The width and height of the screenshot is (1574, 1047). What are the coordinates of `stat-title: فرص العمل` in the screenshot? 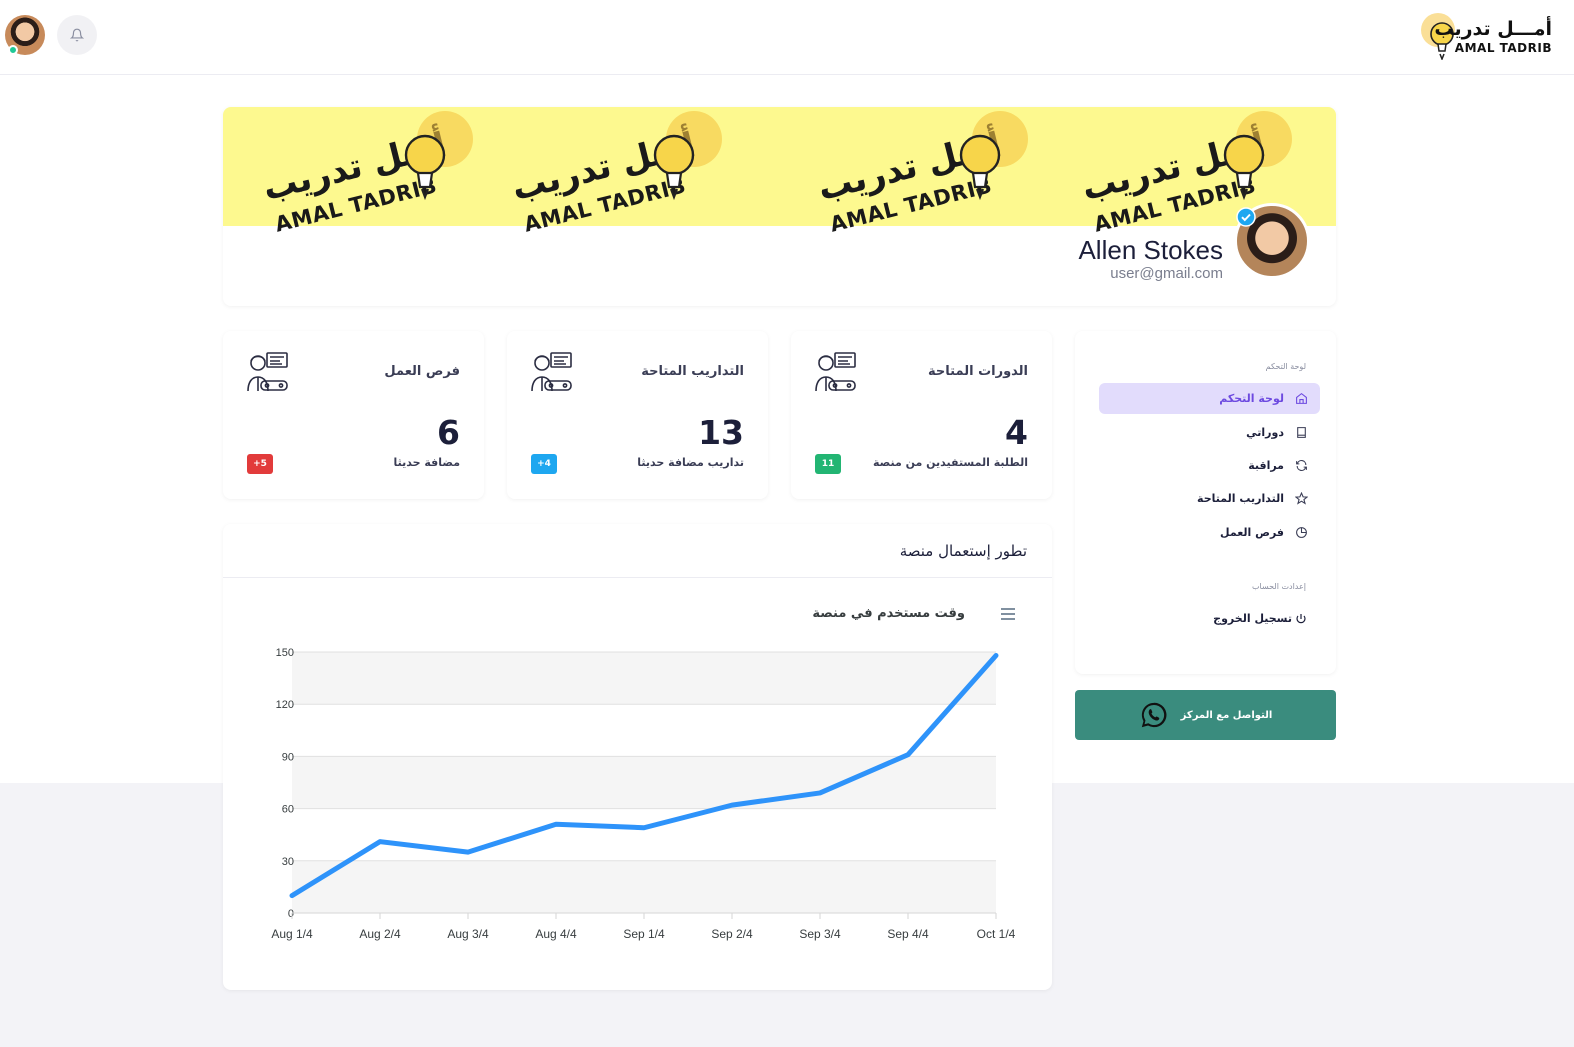 It's located at (422, 371).